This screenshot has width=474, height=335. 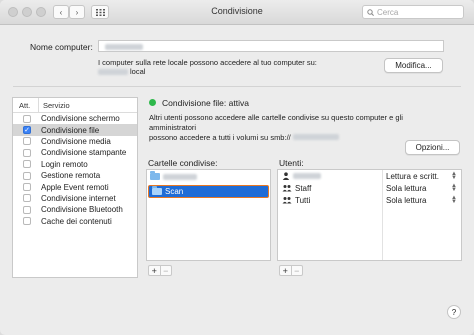 What do you see at coordinates (303, 200) in the screenshot?
I see `user-name: Tutti` at bounding box center [303, 200].